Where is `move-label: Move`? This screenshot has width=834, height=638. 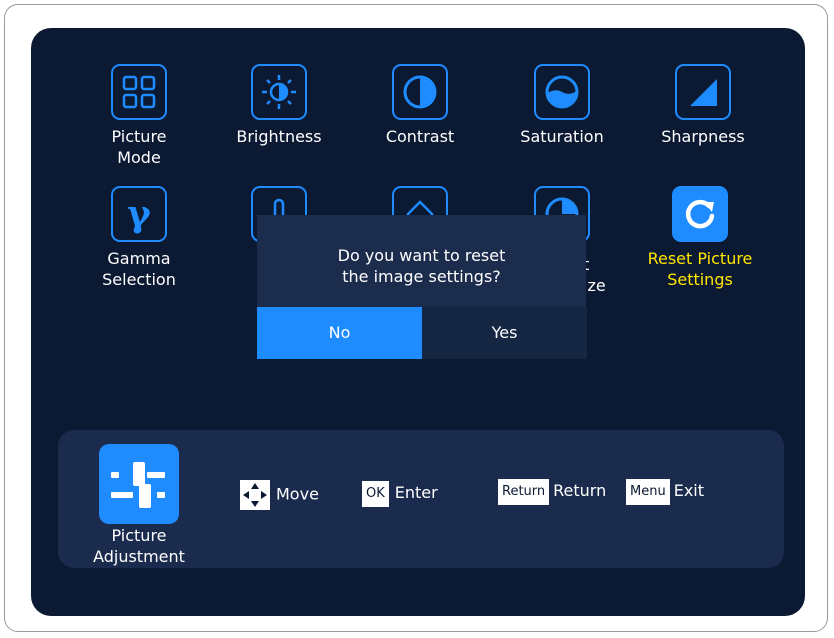
move-label: Move is located at coordinates (297, 494).